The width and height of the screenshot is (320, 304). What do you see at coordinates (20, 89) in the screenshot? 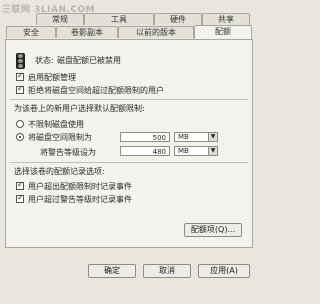
I see `deny-space-checkbox` at bounding box center [20, 89].